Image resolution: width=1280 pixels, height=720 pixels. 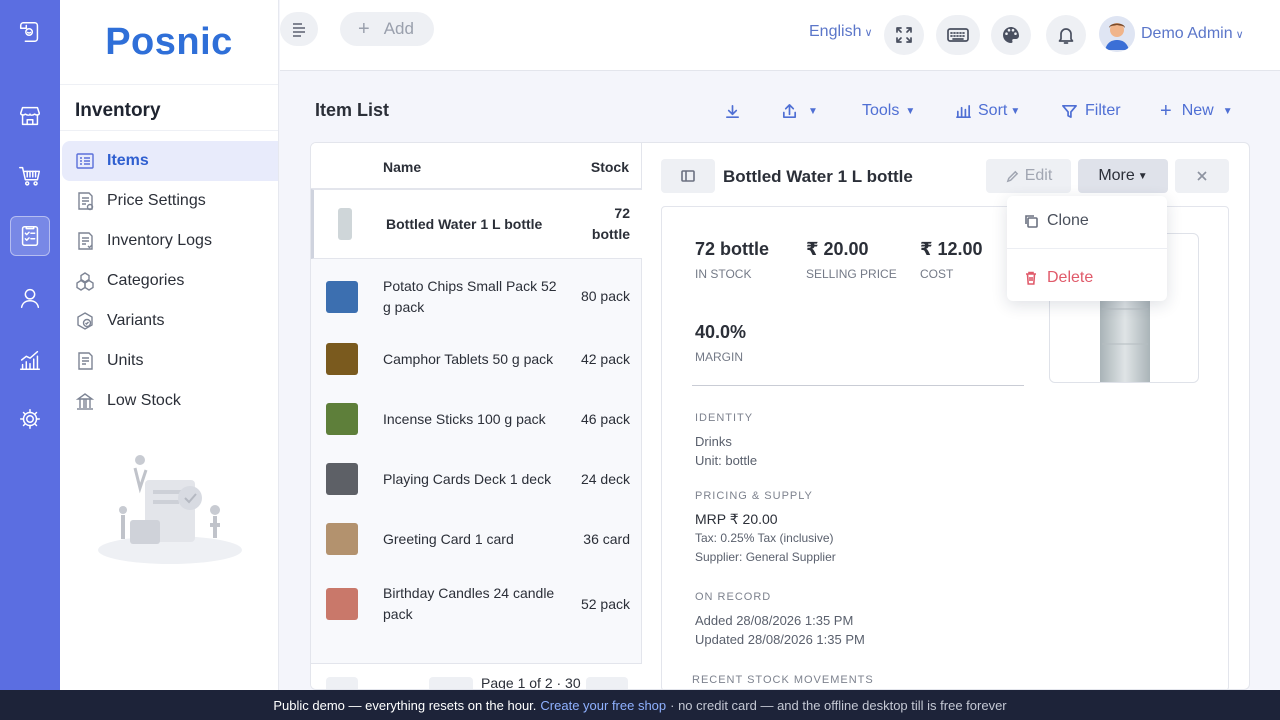 What do you see at coordinates (799, 111) in the screenshot?
I see `export-button: ▼` at bounding box center [799, 111].